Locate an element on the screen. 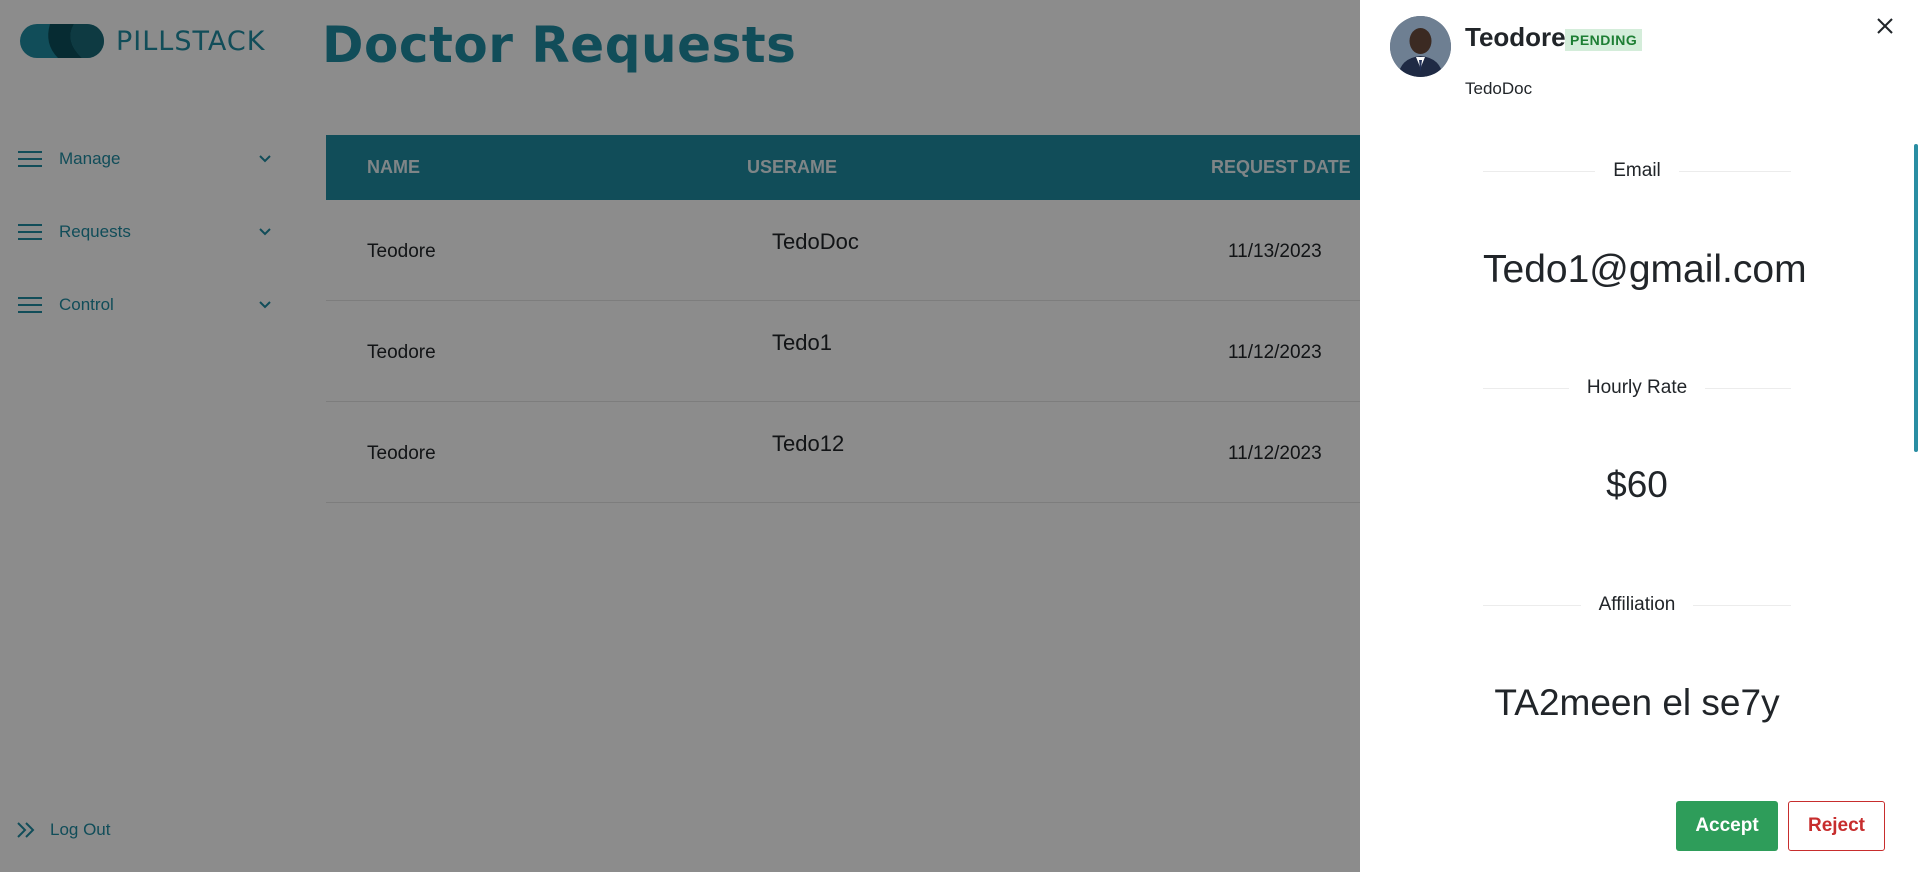 Image resolution: width=1920 pixels, height=872 pixels. reject-button: Reject is located at coordinates (1836, 826).